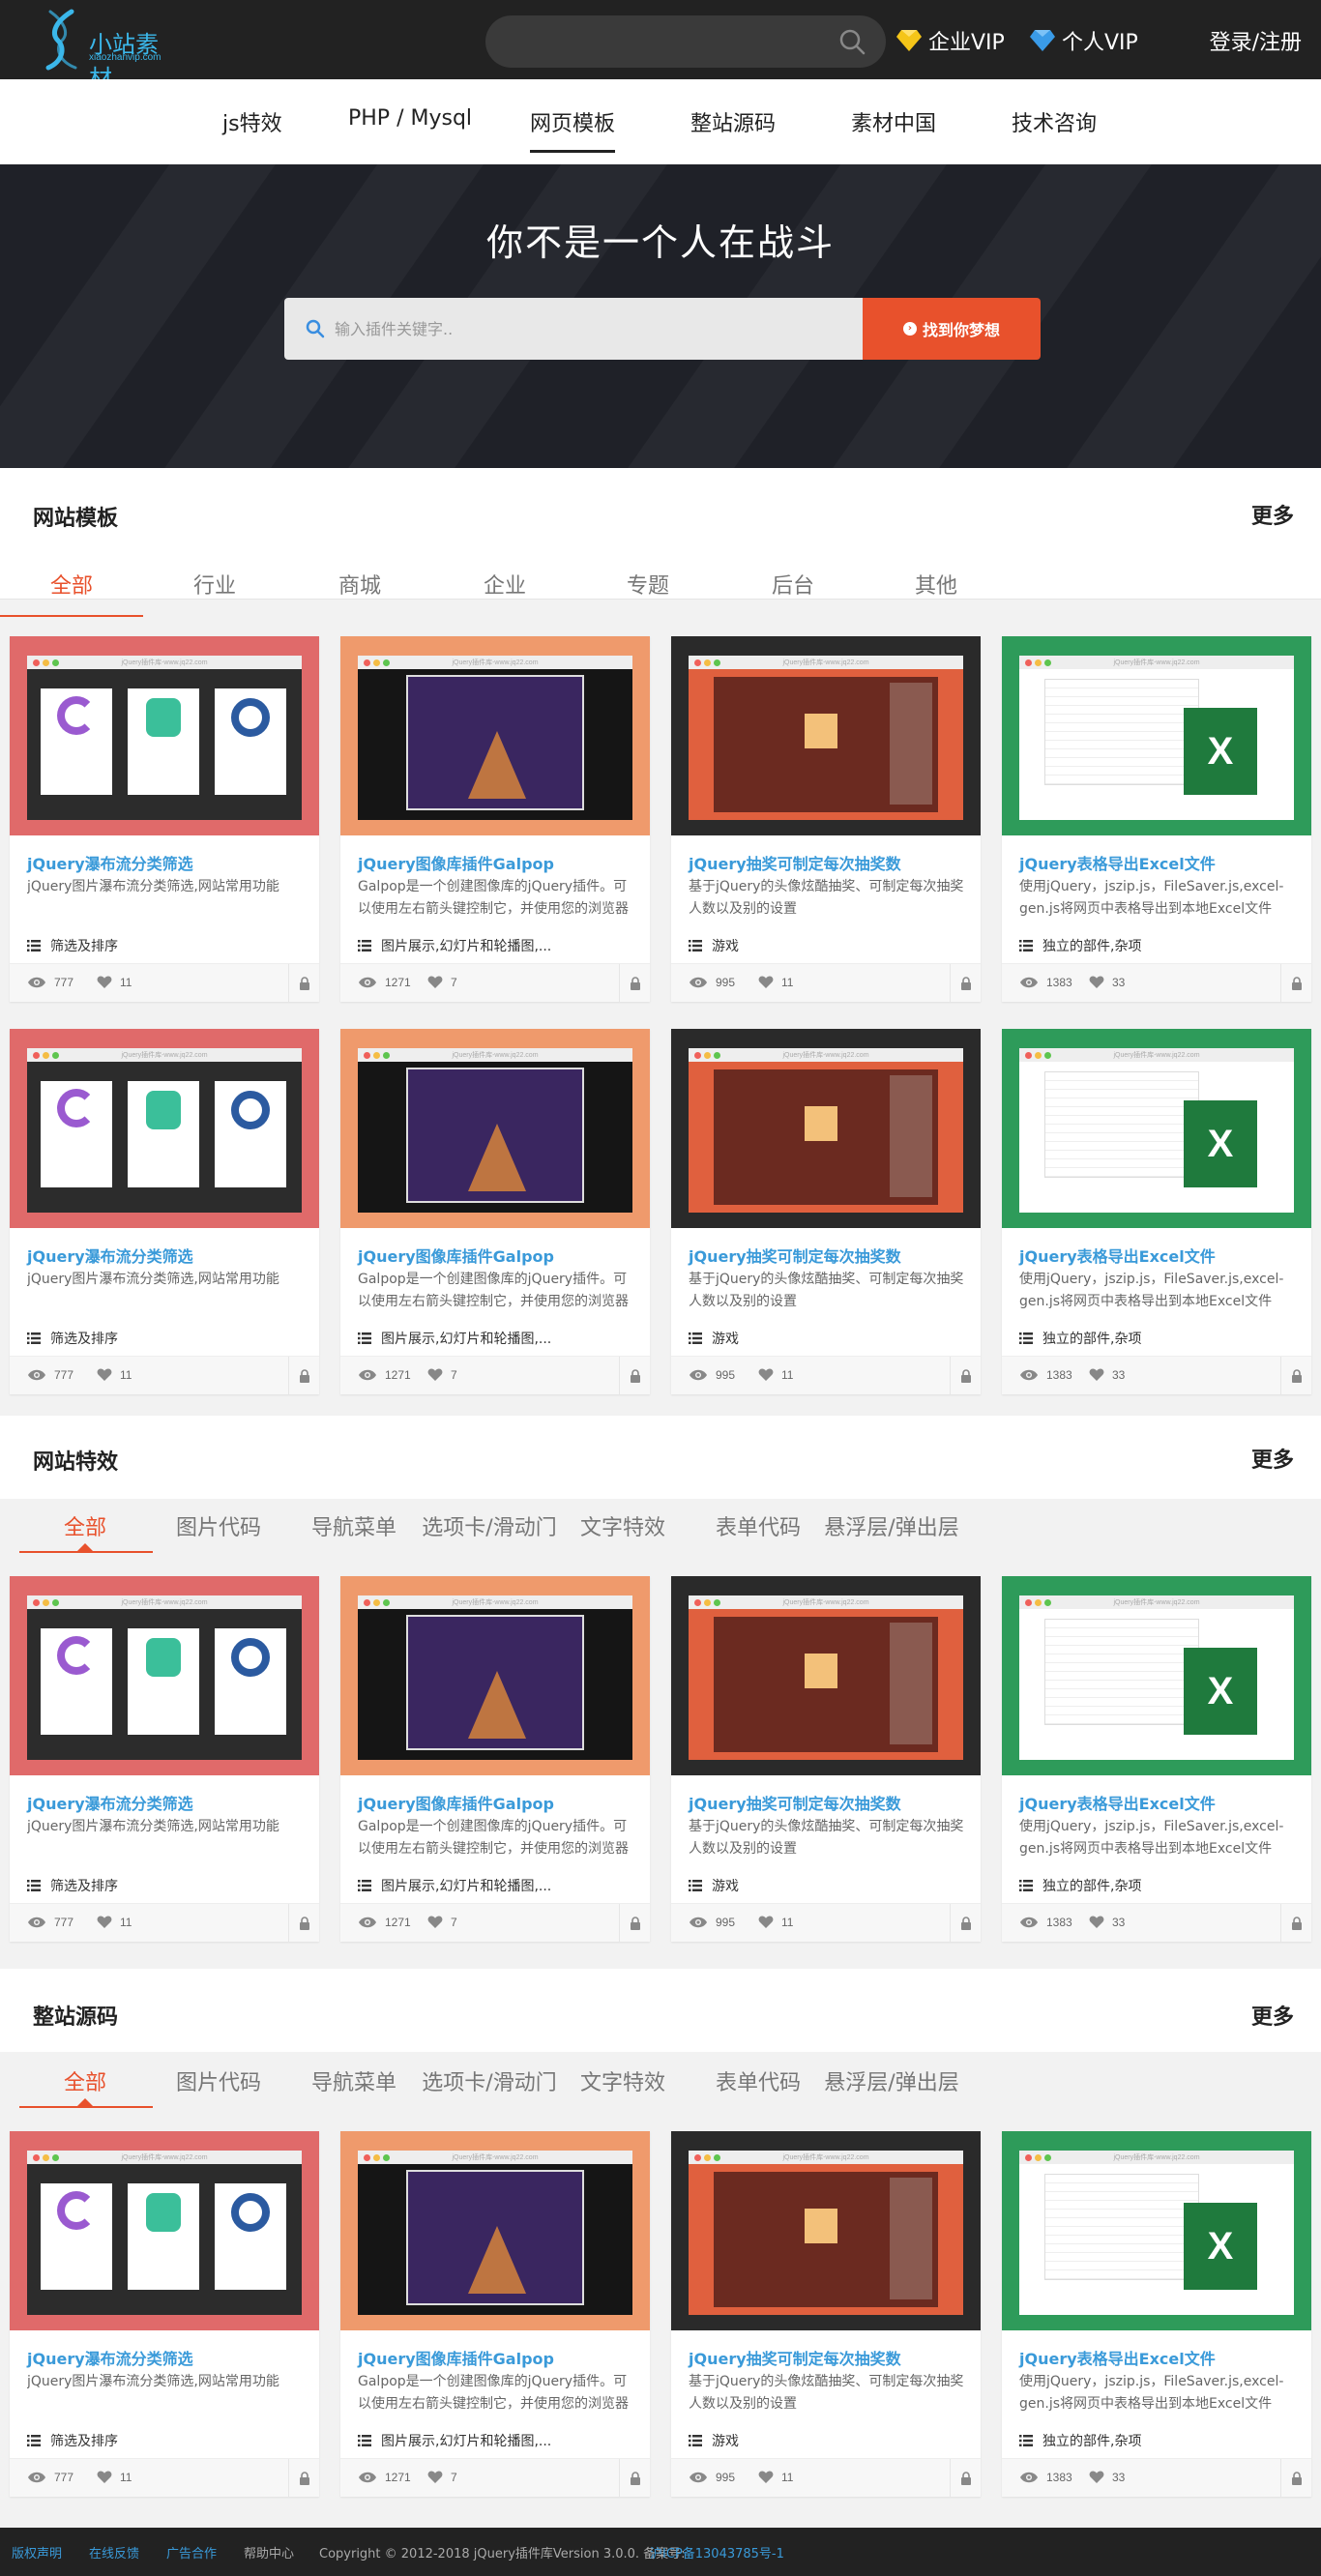  I want to click on footer-icp-link: 沪ICP备13043785号-1, so click(717, 2552).